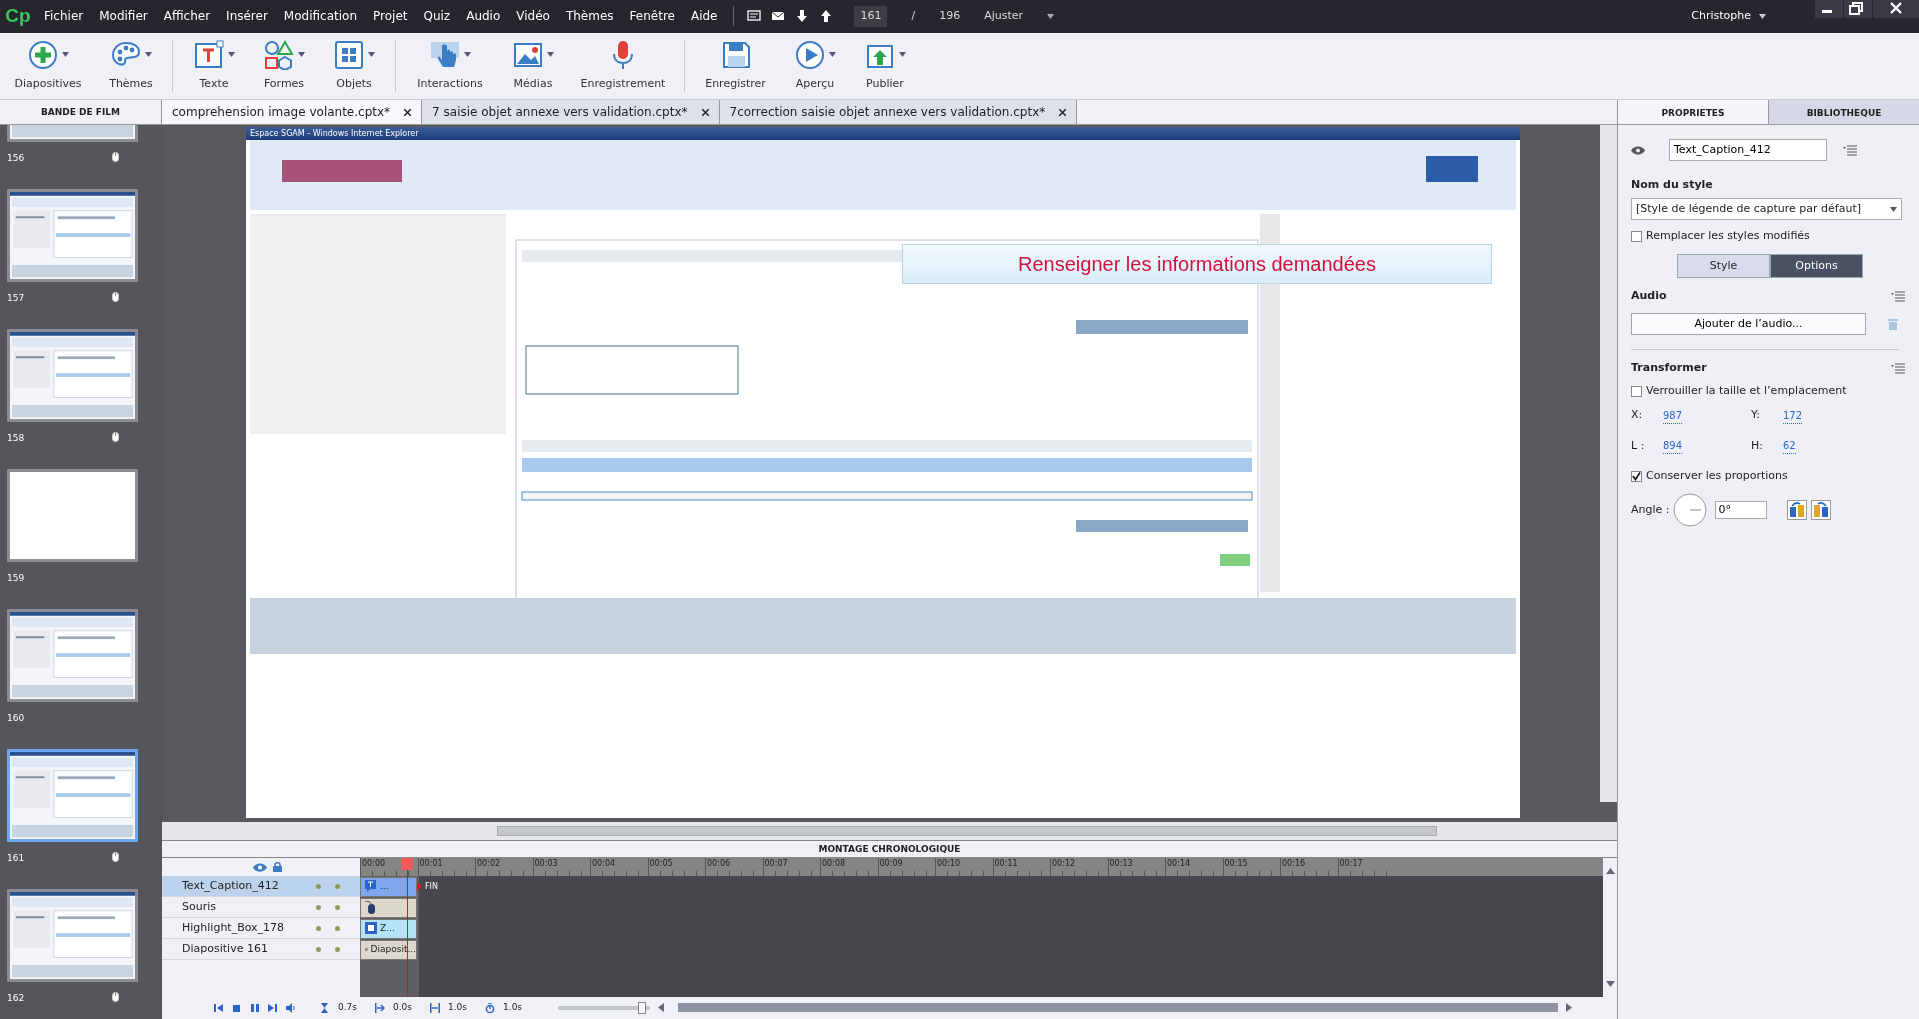  I want to click on segment-tab: Options, so click(1816, 266).